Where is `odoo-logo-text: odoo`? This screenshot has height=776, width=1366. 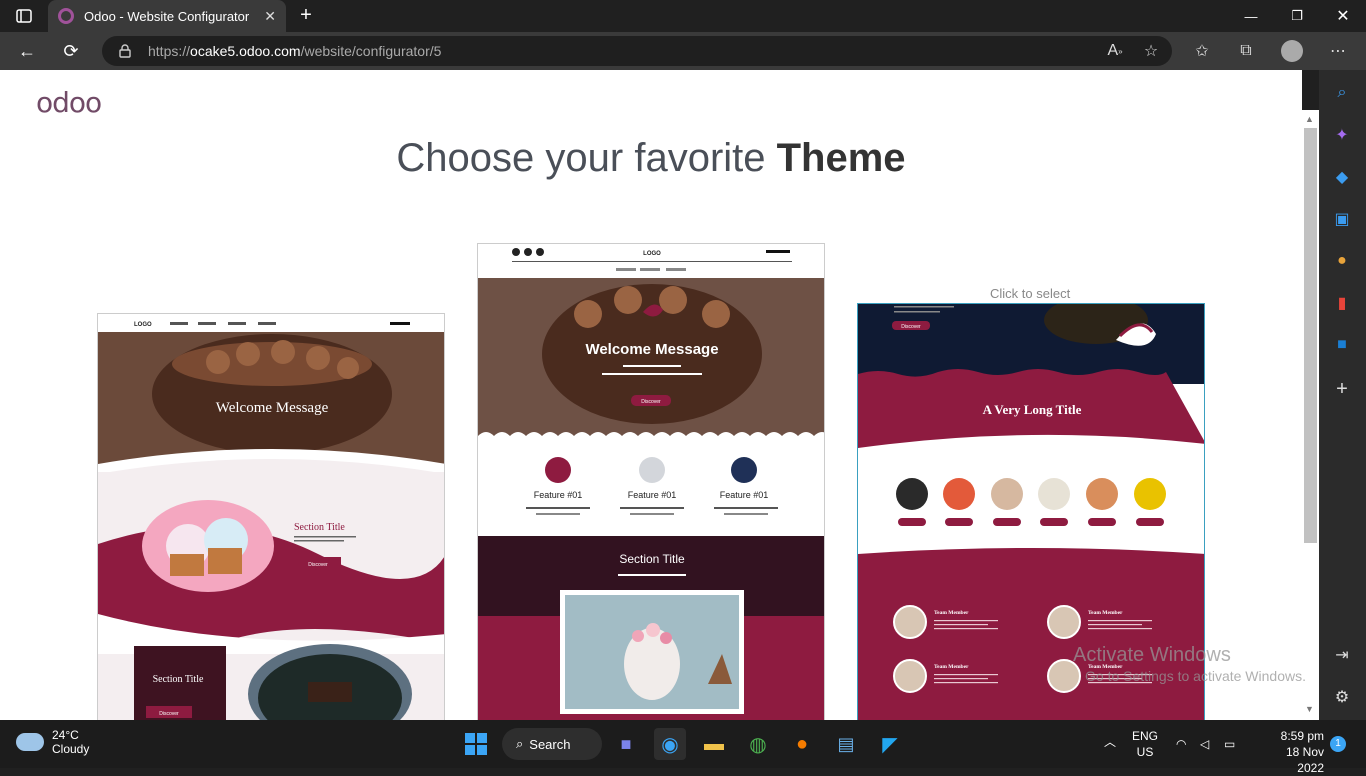
odoo-logo-text: odoo is located at coordinates (69, 102).